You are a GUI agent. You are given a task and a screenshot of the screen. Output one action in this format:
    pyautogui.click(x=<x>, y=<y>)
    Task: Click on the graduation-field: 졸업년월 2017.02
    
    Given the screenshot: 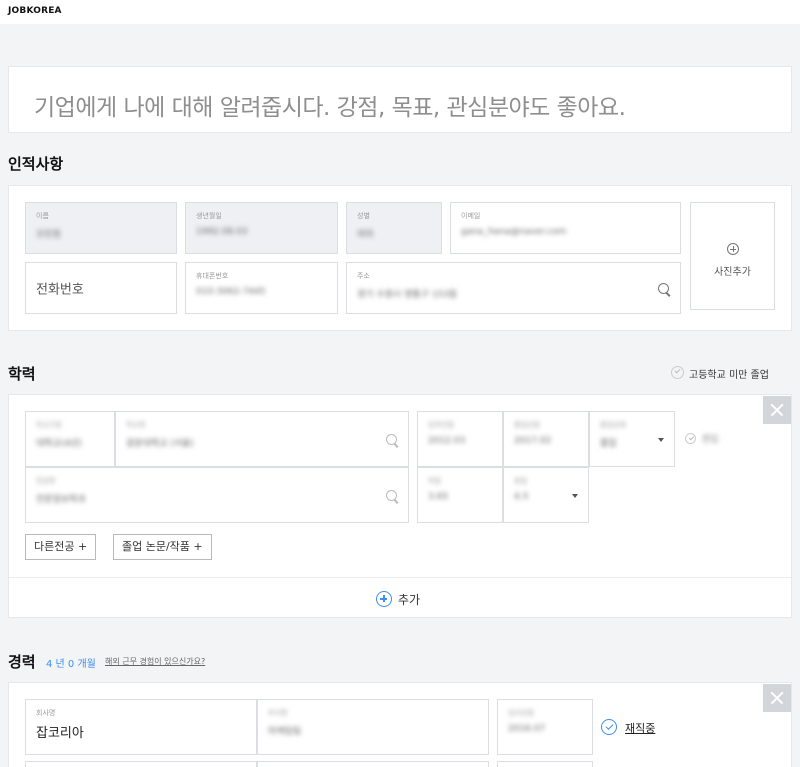 What is the action you would take?
    pyautogui.click(x=546, y=439)
    